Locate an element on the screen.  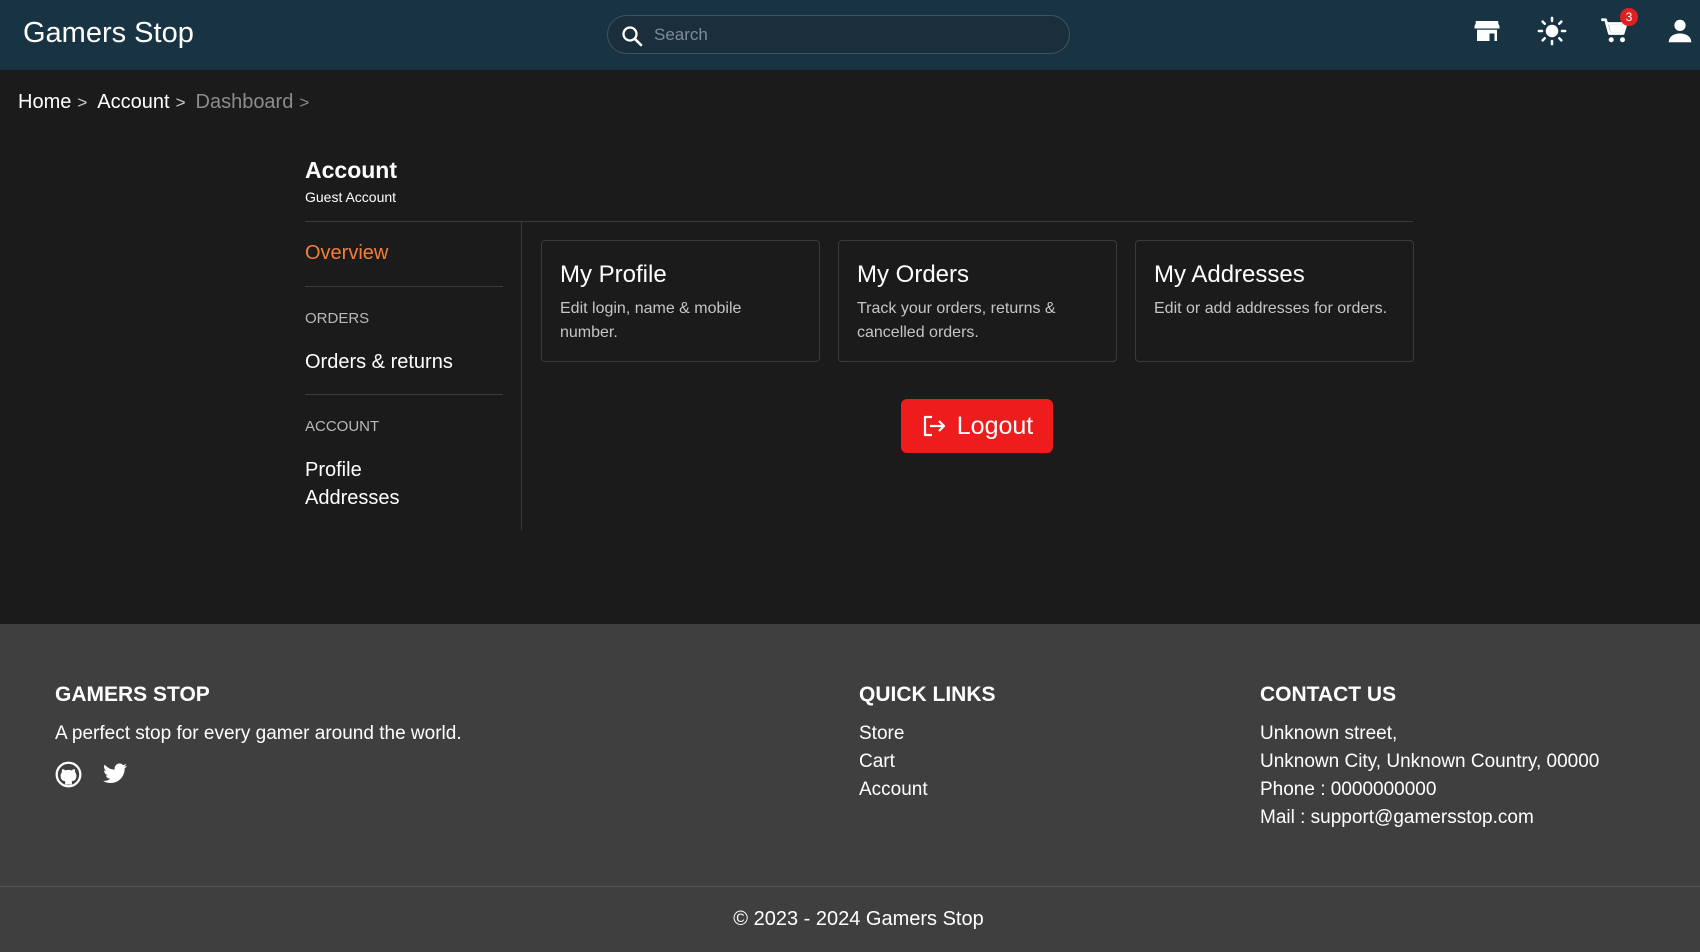
footer-link-account: Account is located at coordinates (893, 790).